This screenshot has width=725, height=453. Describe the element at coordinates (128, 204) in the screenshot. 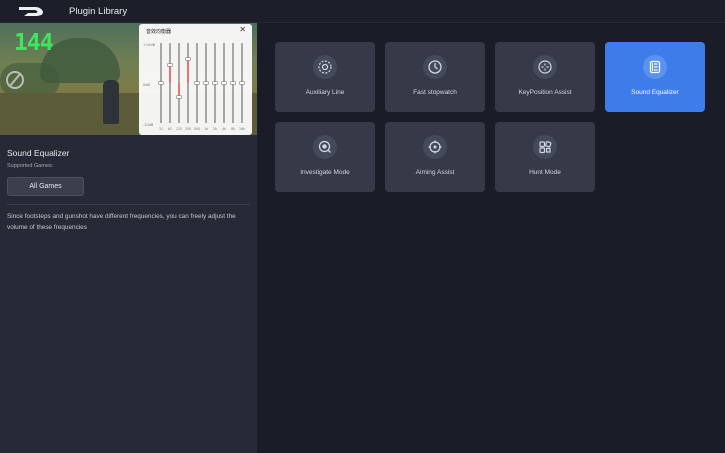

I see `divider` at that location.